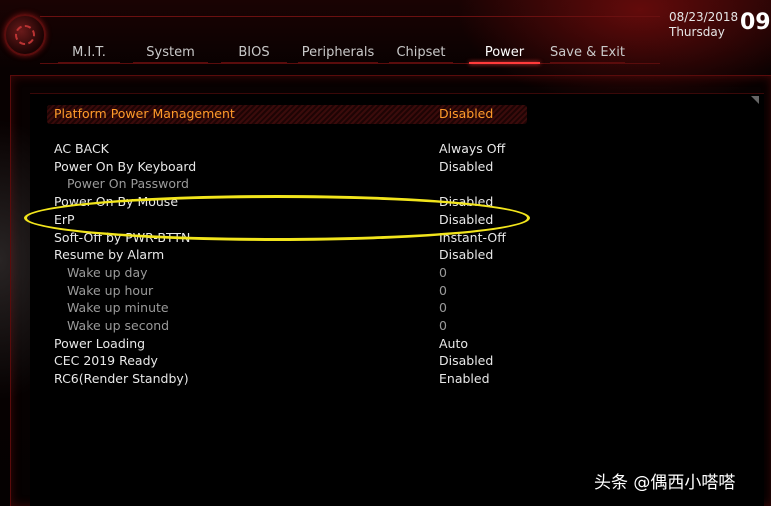  Describe the element at coordinates (125, 166) in the screenshot. I see `setting-label: Power On By Keyboard` at that location.